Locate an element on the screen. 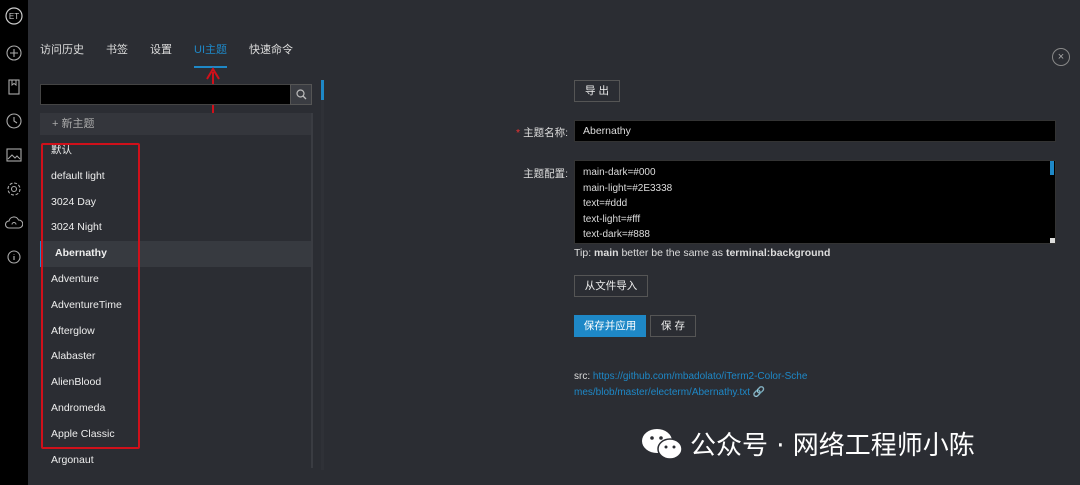 The width and height of the screenshot is (1080, 485). tip-end: terminal:background is located at coordinates (778, 253).